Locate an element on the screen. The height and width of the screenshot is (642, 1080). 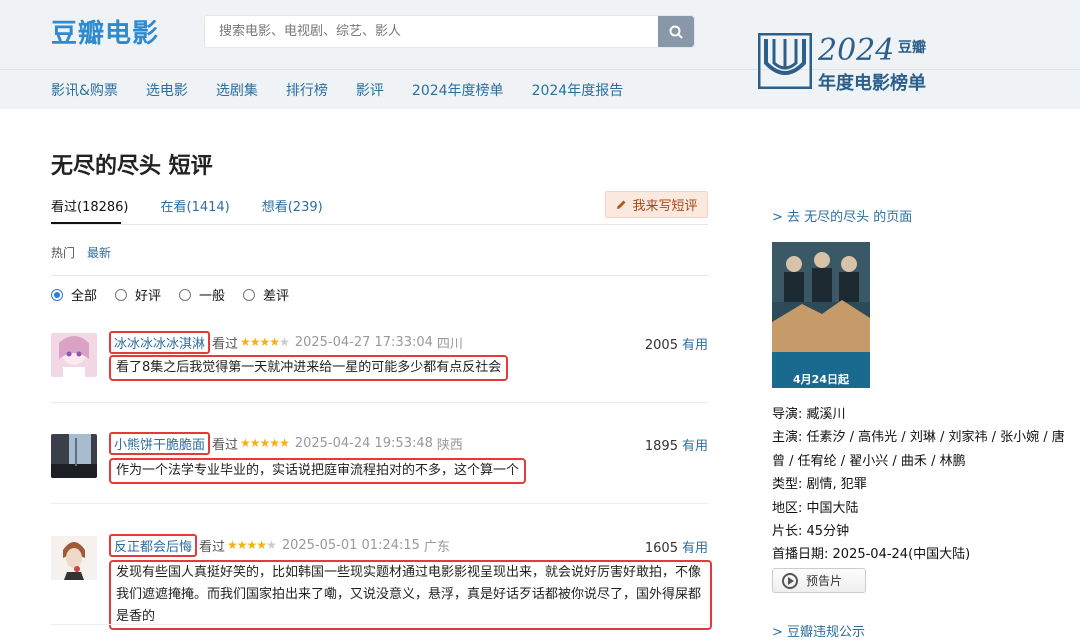
info-director: 导演: 臧溪川 is located at coordinates (809, 414).